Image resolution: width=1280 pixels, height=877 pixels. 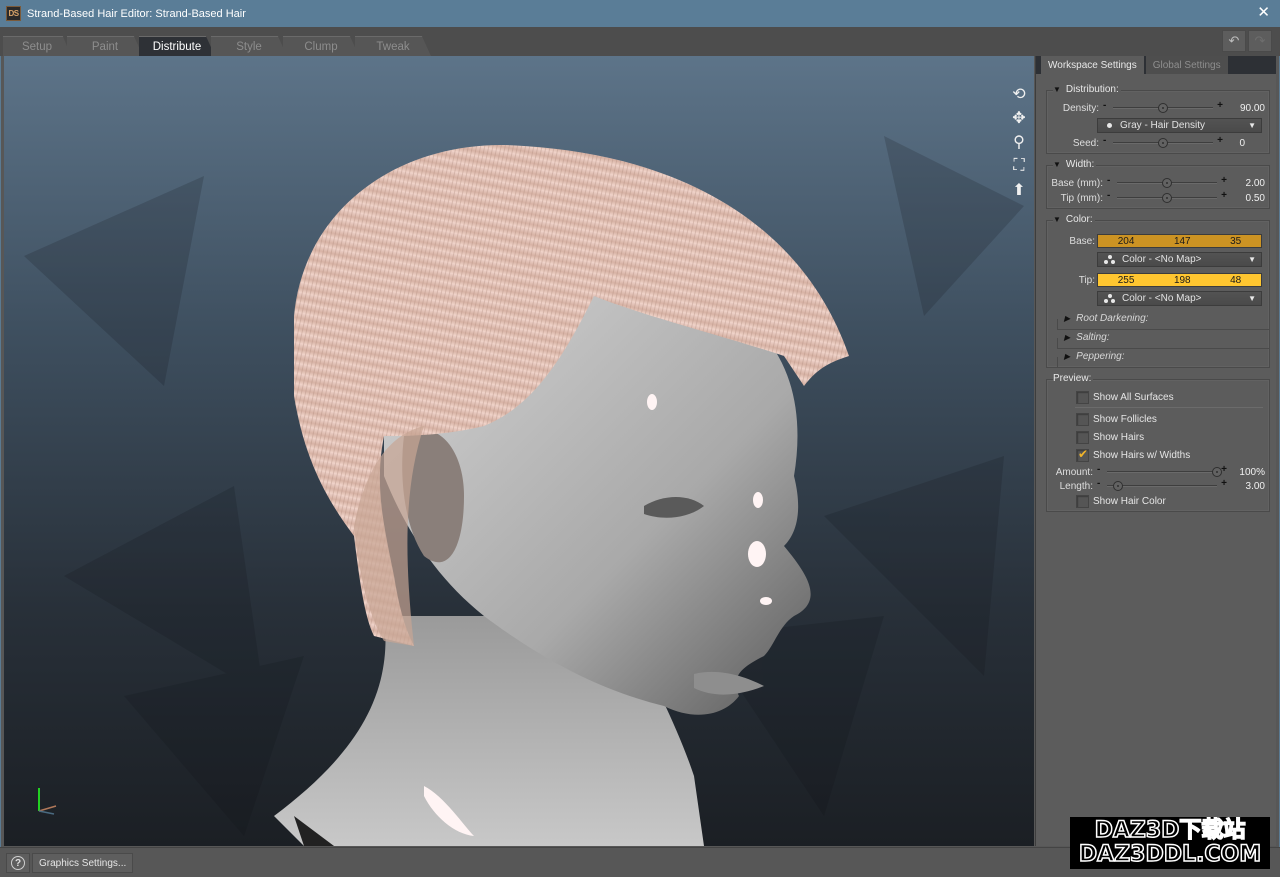 I want to click on density-map-value: Gray - Hair Density, so click(x=1163, y=125).